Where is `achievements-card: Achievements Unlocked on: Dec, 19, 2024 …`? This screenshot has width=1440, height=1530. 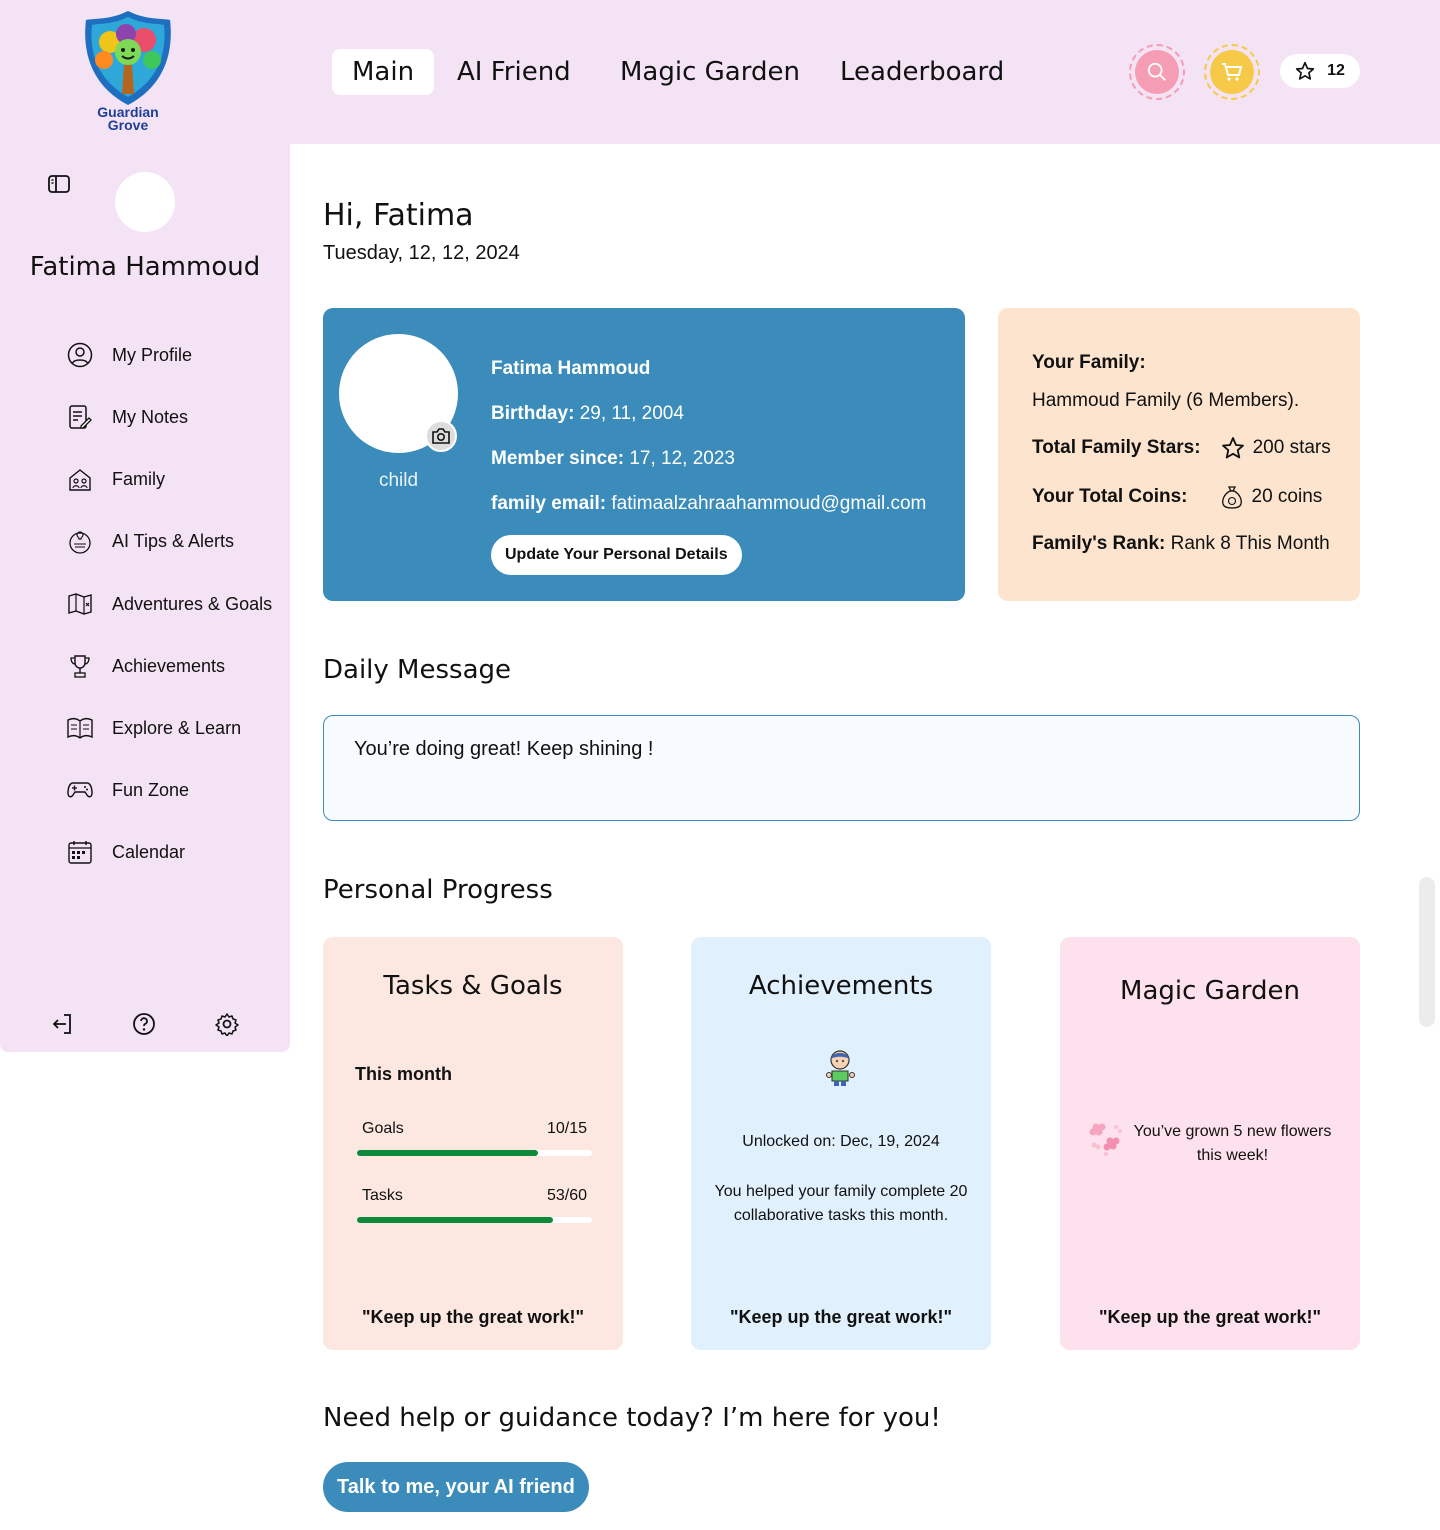
achievements-card: Achievements Unlocked on: Dec, 19, 2024 … is located at coordinates (841, 1143).